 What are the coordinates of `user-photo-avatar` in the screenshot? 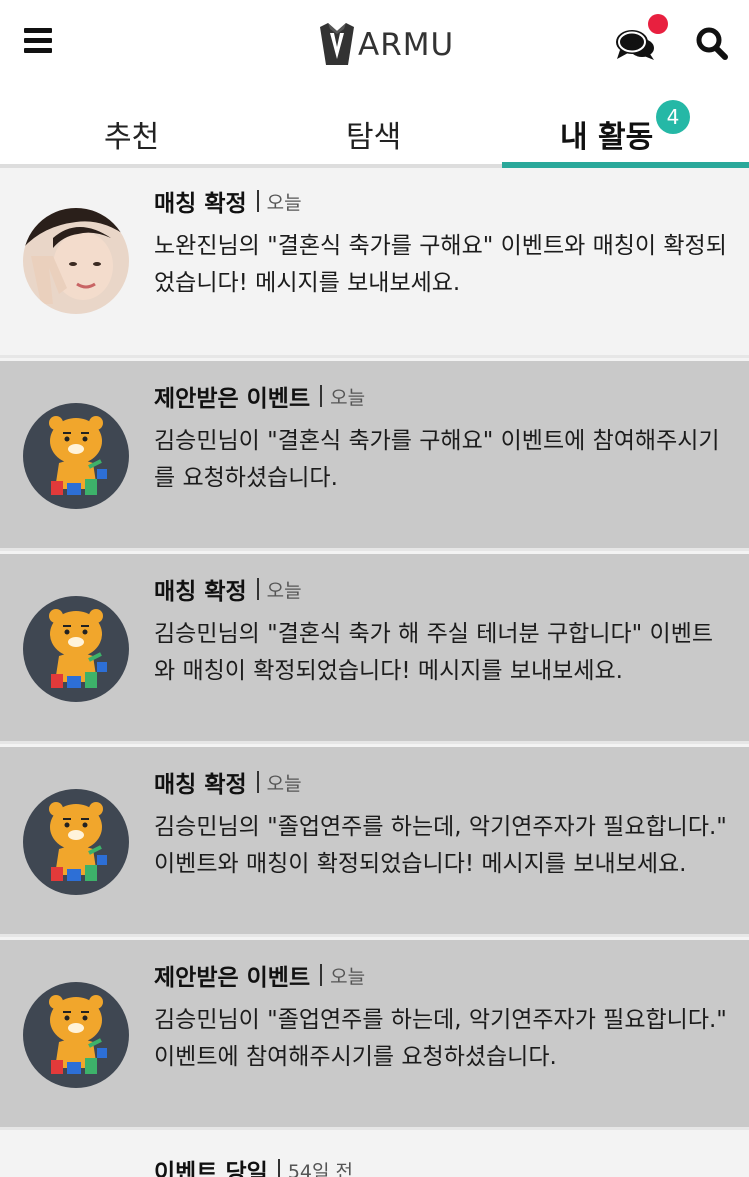 It's located at (76, 261).